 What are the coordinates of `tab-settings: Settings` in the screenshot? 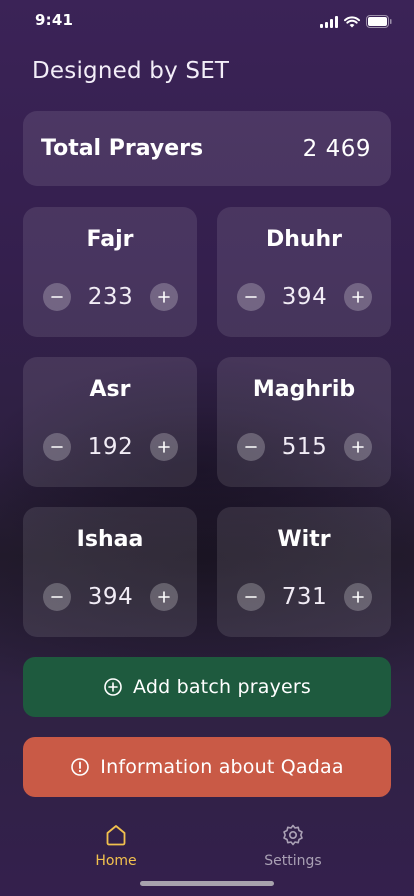 It's located at (293, 846).